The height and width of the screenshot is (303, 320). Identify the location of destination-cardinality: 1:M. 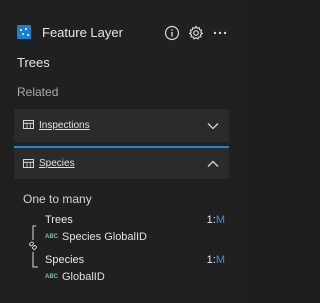
(215, 260).